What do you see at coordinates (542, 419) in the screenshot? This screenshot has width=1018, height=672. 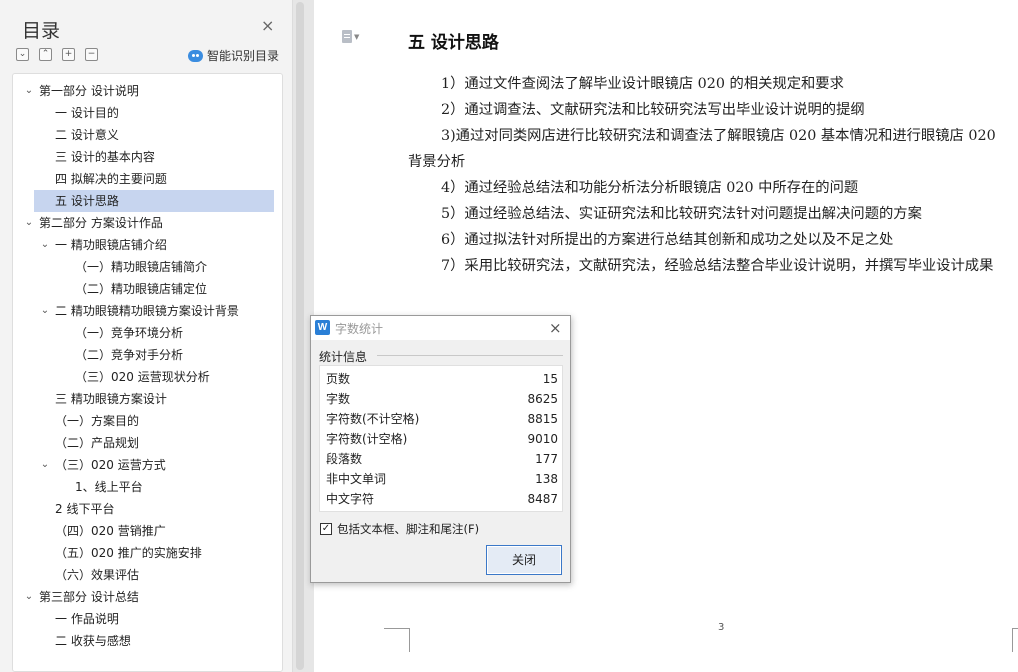 I see `stat-value: 8815` at bounding box center [542, 419].